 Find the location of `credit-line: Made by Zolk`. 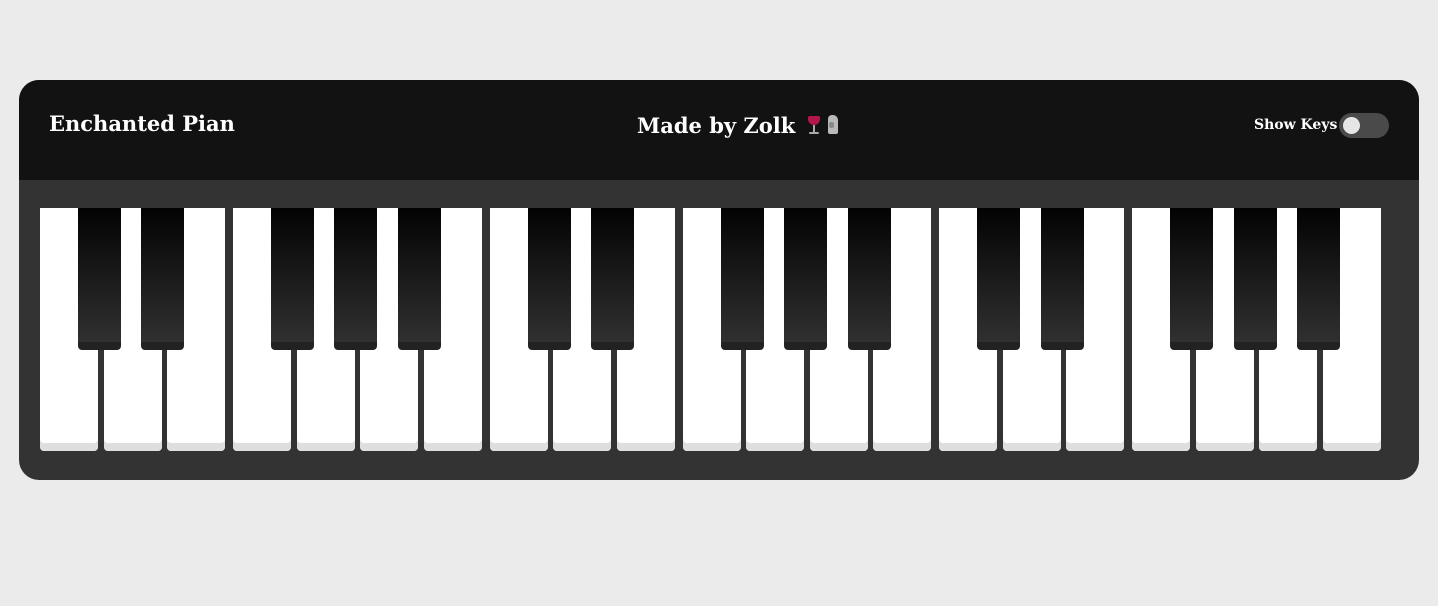

credit-line: Made by Zolk is located at coordinates (739, 125).